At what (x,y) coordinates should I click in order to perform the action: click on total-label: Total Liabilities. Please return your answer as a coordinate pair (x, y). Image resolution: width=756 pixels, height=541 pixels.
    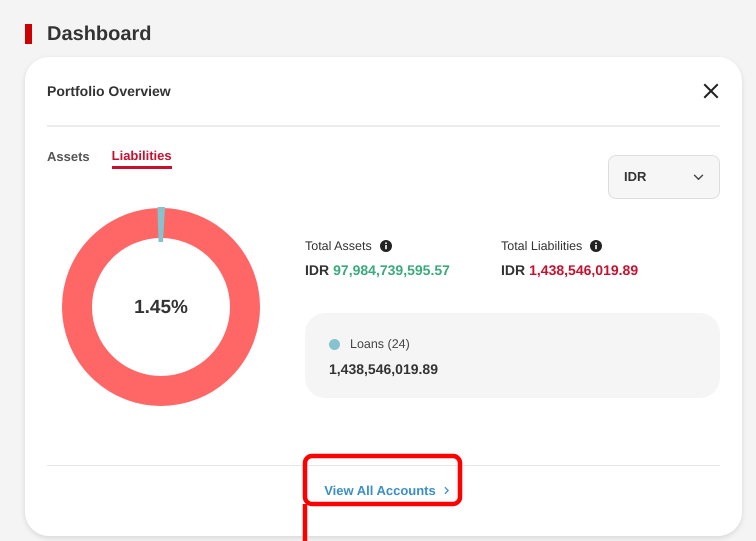
    Looking at the image, I should click on (541, 246).